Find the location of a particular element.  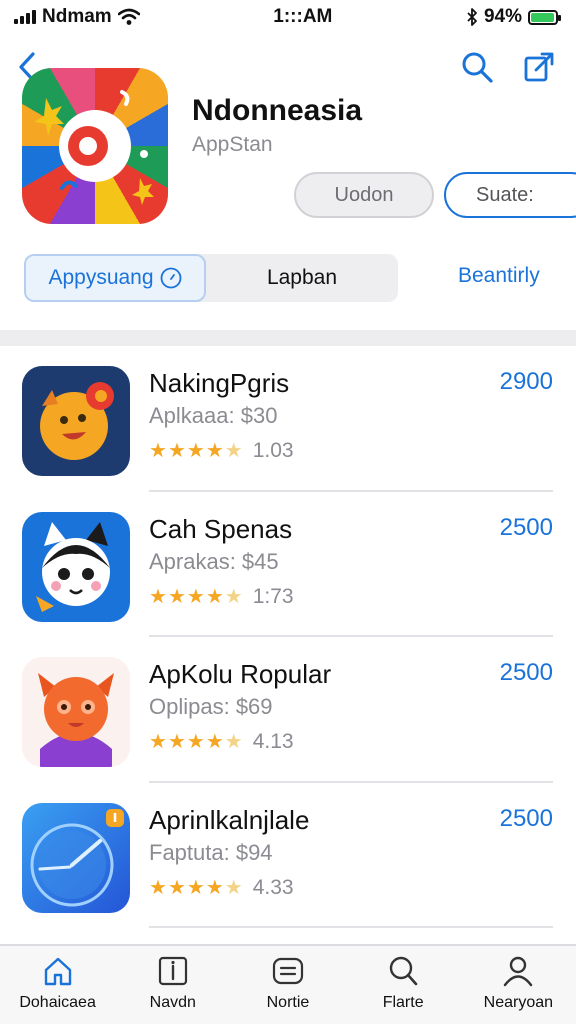

list-icon is located at coordinates (288, 971).